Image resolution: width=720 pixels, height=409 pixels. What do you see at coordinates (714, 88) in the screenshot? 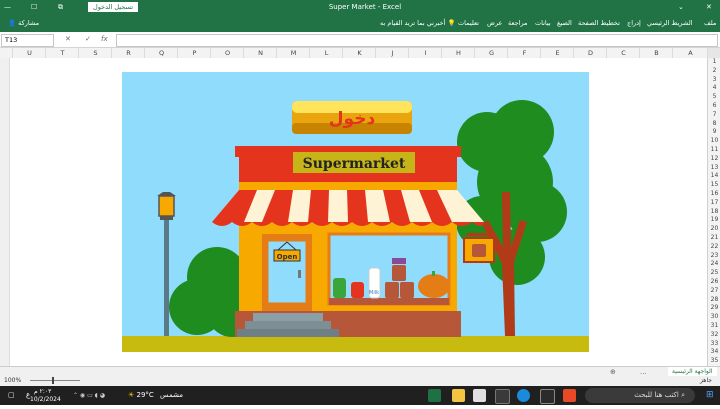
I see `row-header-4: 4` at bounding box center [714, 88].